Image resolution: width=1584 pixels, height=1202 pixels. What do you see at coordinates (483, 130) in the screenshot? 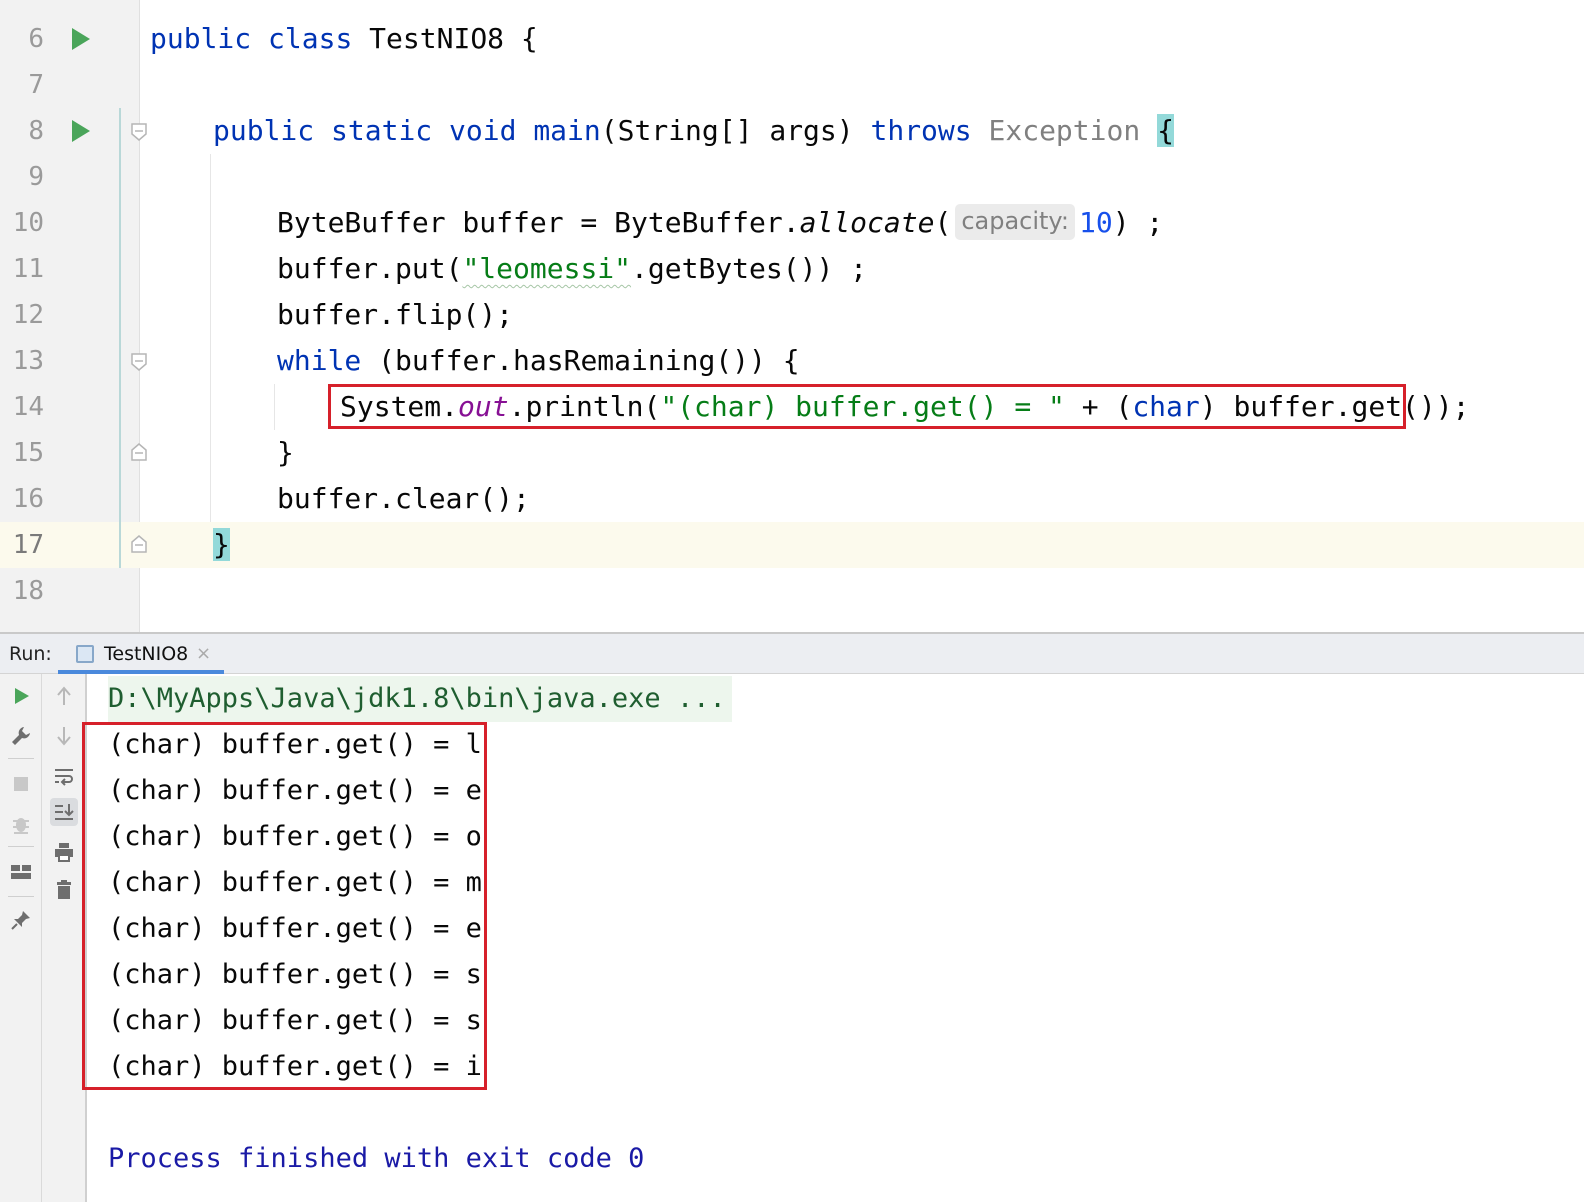
I see `keyword: void` at bounding box center [483, 130].